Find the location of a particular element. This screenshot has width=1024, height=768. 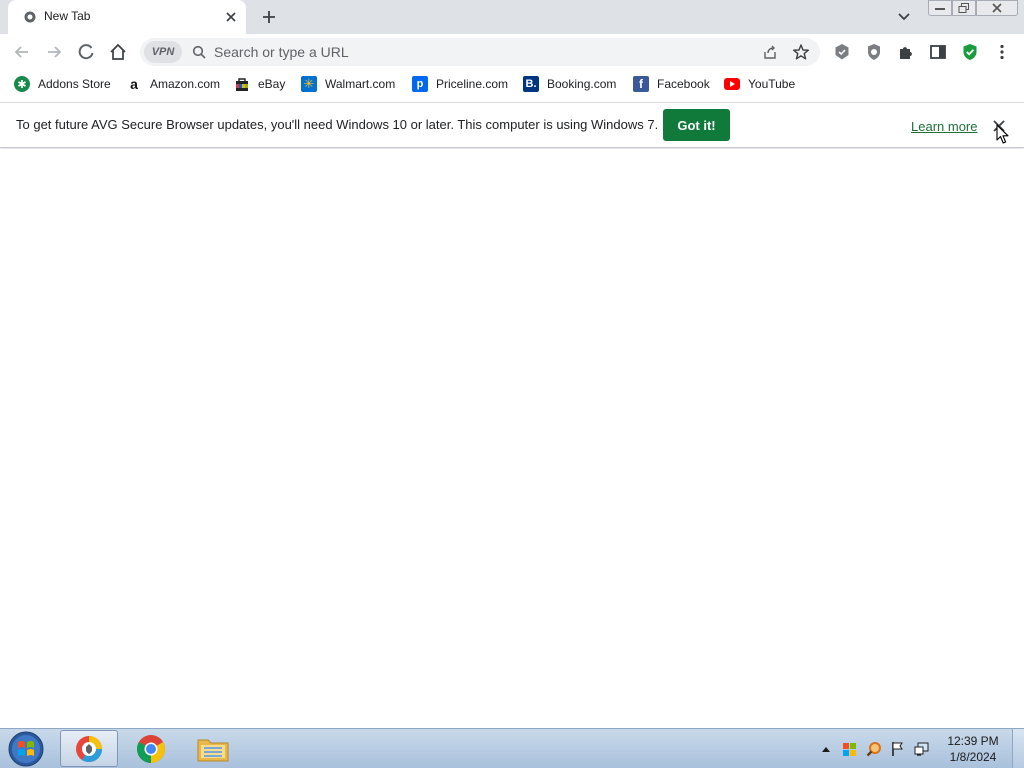

window-close-button is located at coordinates (997, 8).